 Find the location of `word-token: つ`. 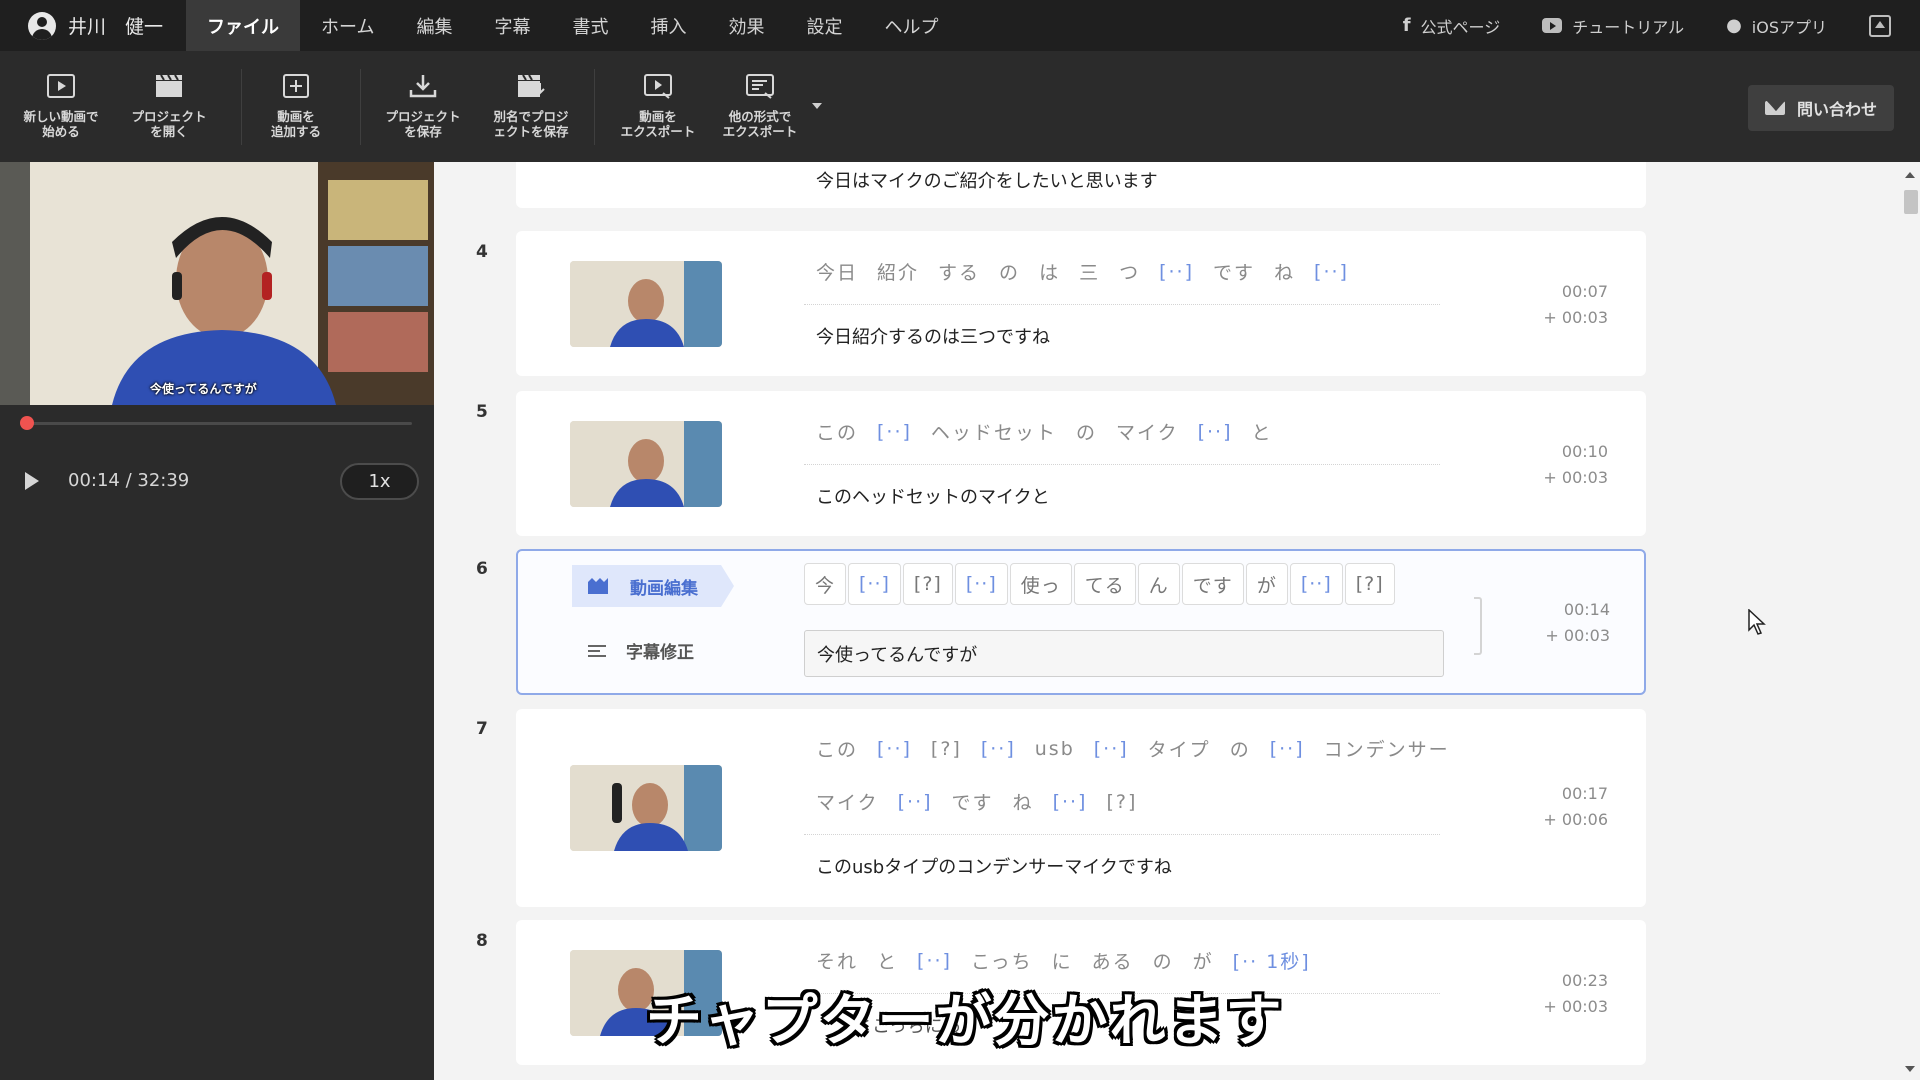

word-token: つ is located at coordinates (1129, 271).